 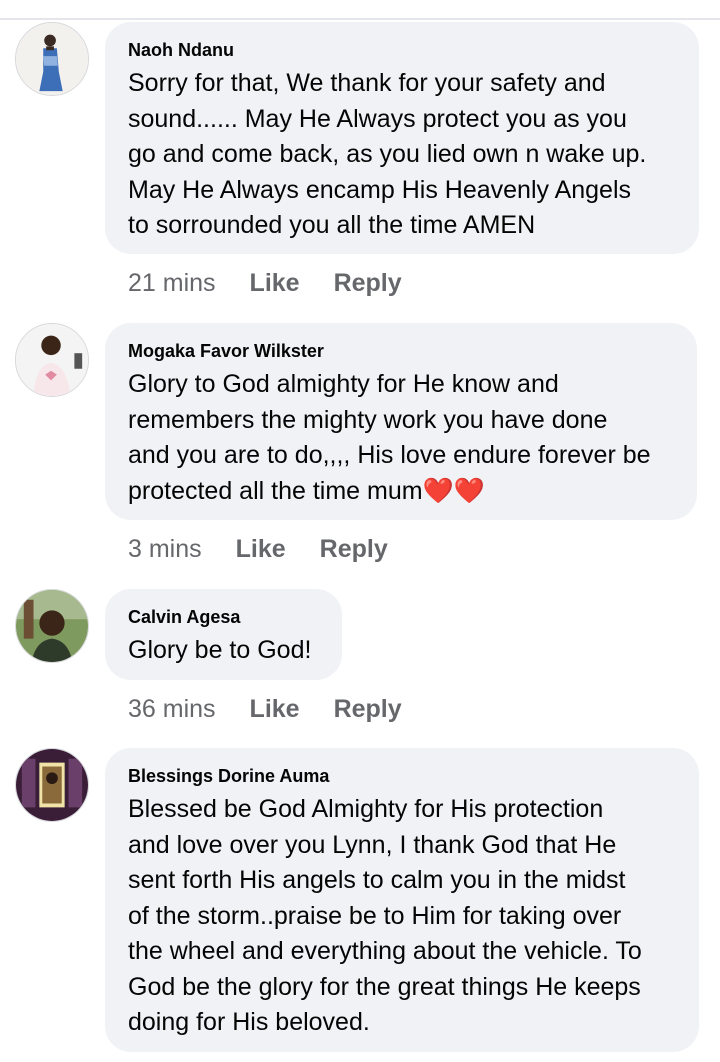 What do you see at coordinates (402, 50) in the screenshot?
I see `comment-author: Naoh Ndanu` at bounding box center [402, 50].